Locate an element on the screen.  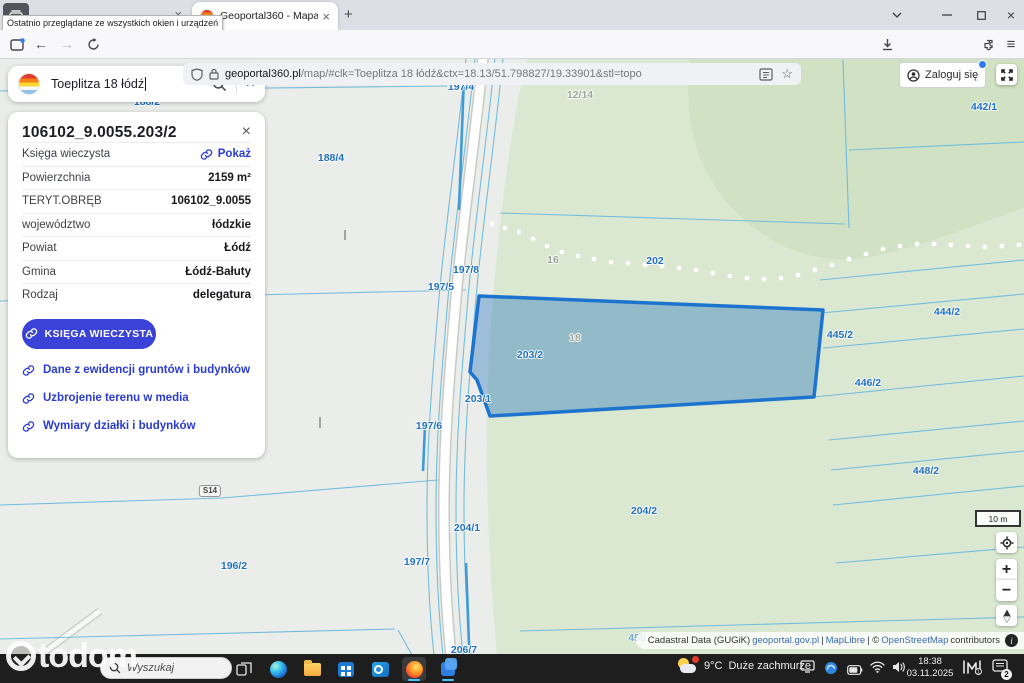
locate-button is located at coordinates (1006, 542).